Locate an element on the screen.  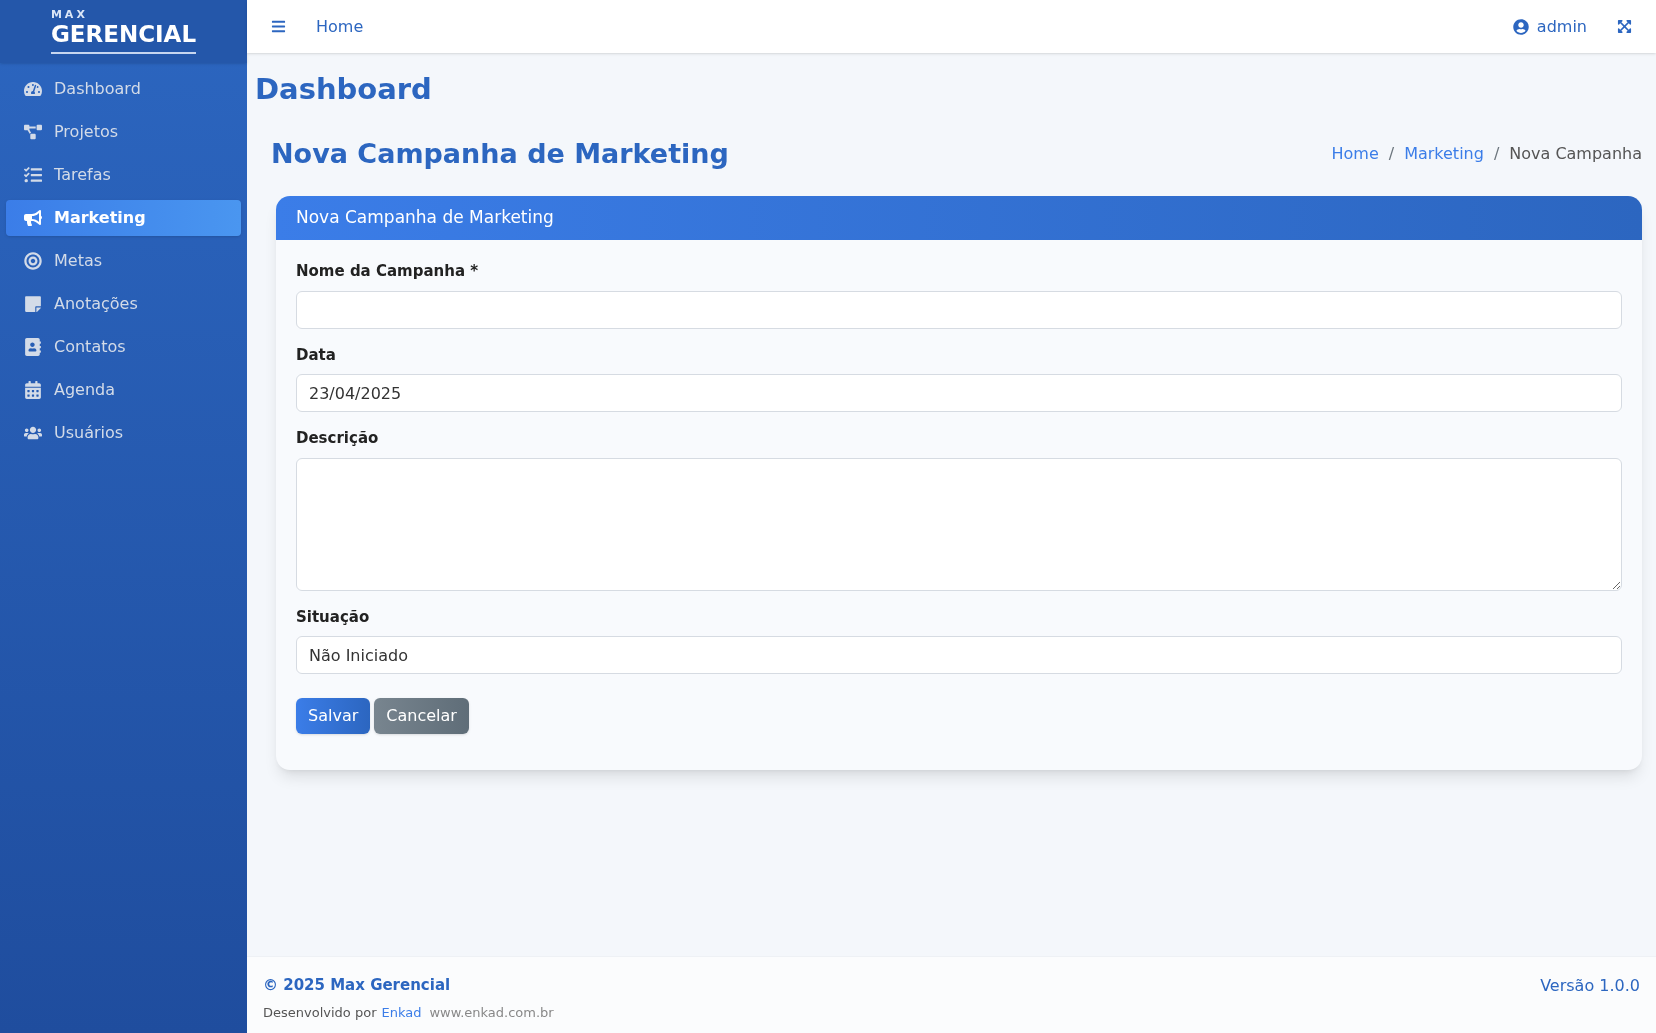
checklist-icon is located at coordinates (33, 175).